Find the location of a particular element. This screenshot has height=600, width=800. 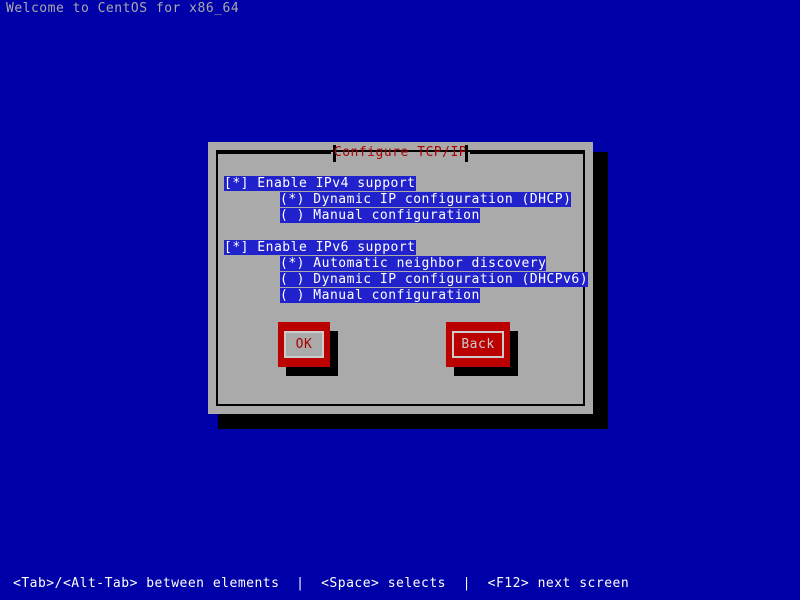

radio-ipv4-manual: ( ) Manual configuration is located at coordinates (400, 216).